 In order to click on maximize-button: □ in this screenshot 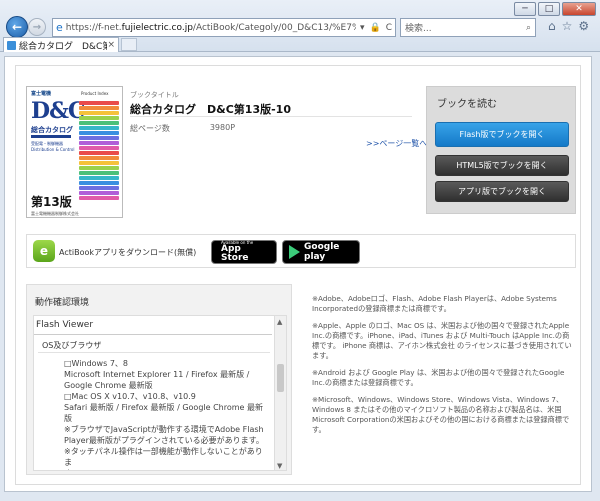, I will do `click(549, 9)`.